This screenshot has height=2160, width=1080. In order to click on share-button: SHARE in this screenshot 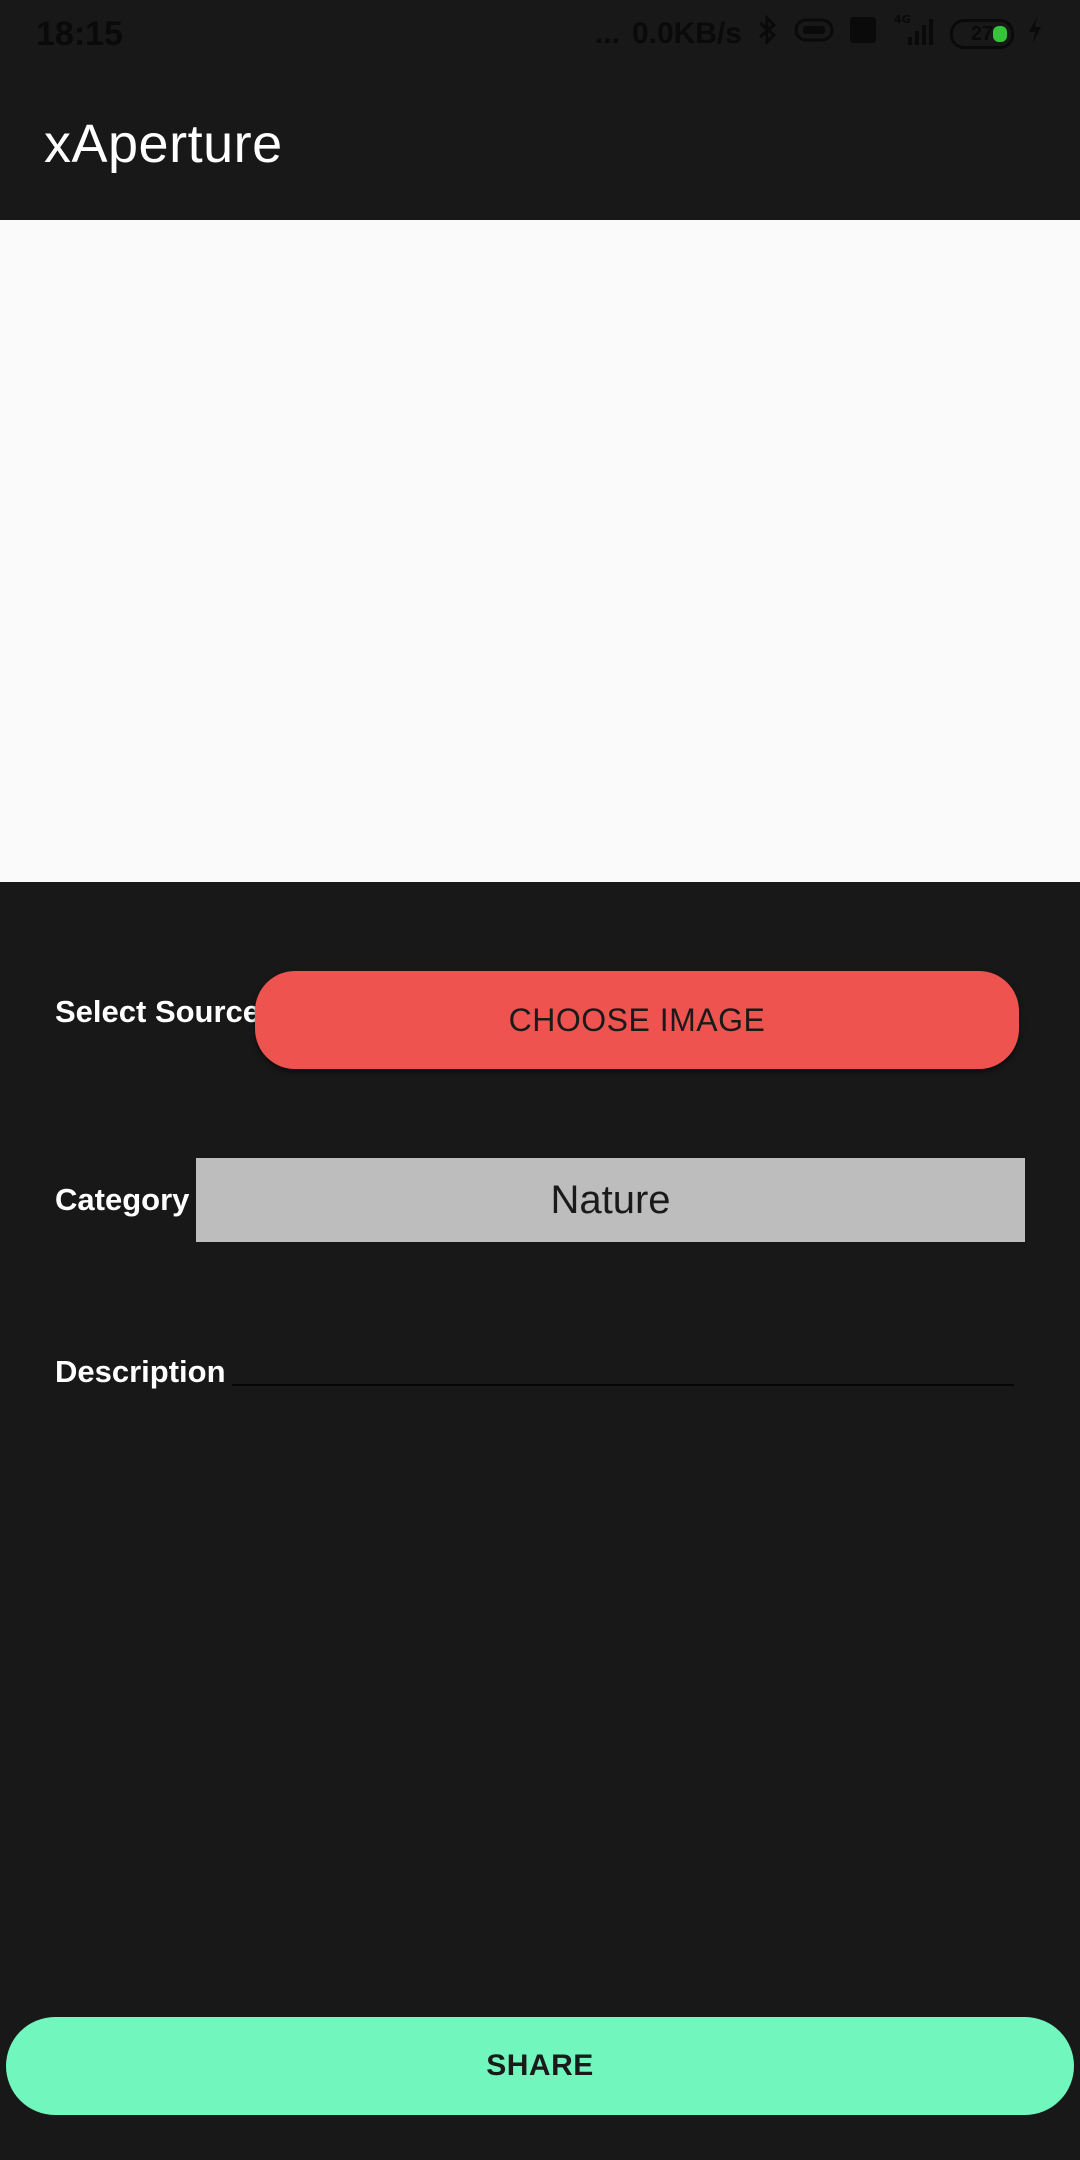, I will do `click(540, 2066)`.